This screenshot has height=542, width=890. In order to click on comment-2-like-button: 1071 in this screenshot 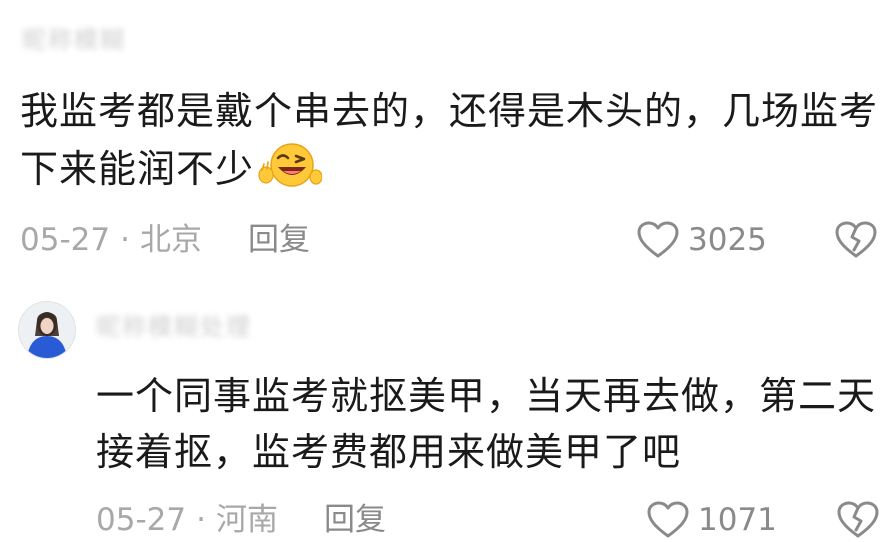, I will do `click(711, 520)`.